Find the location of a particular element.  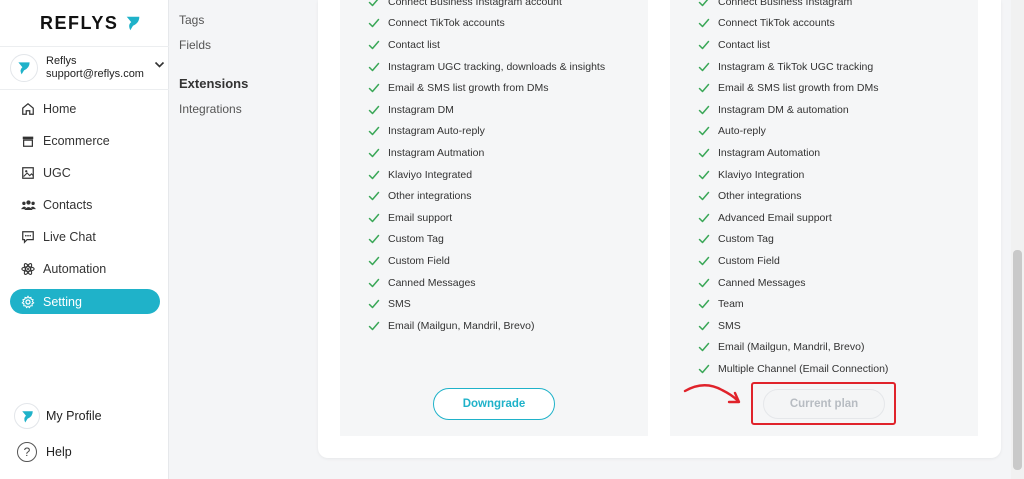

feature-item: Other integrations is located at coordinates (793, 196).